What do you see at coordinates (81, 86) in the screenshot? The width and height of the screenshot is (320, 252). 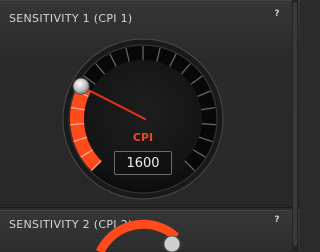 I see `dial-knob` at bounding box center [81, 86].